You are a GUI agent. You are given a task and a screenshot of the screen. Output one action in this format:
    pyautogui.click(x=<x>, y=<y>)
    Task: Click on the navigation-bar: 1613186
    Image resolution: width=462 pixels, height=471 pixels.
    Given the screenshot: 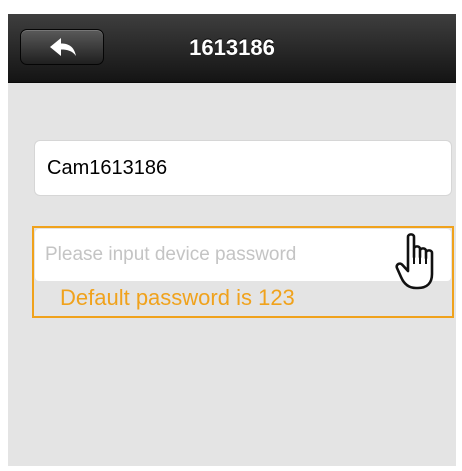 What is the action you would take?
    pyautogui.click(x=232, y=48)
    